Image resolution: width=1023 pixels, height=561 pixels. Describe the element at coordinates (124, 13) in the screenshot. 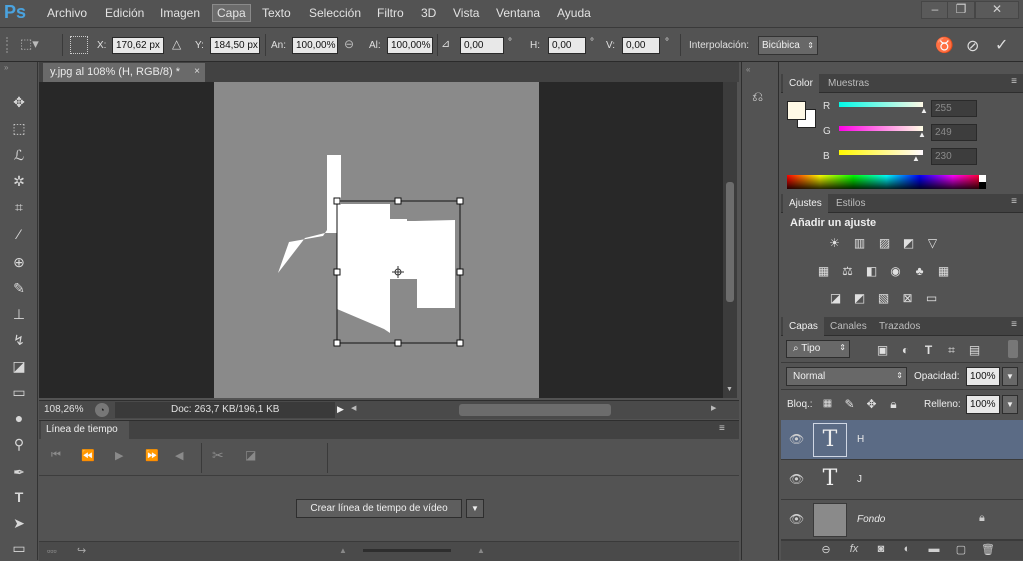

I see `menu-edicion: Edición` at that location.